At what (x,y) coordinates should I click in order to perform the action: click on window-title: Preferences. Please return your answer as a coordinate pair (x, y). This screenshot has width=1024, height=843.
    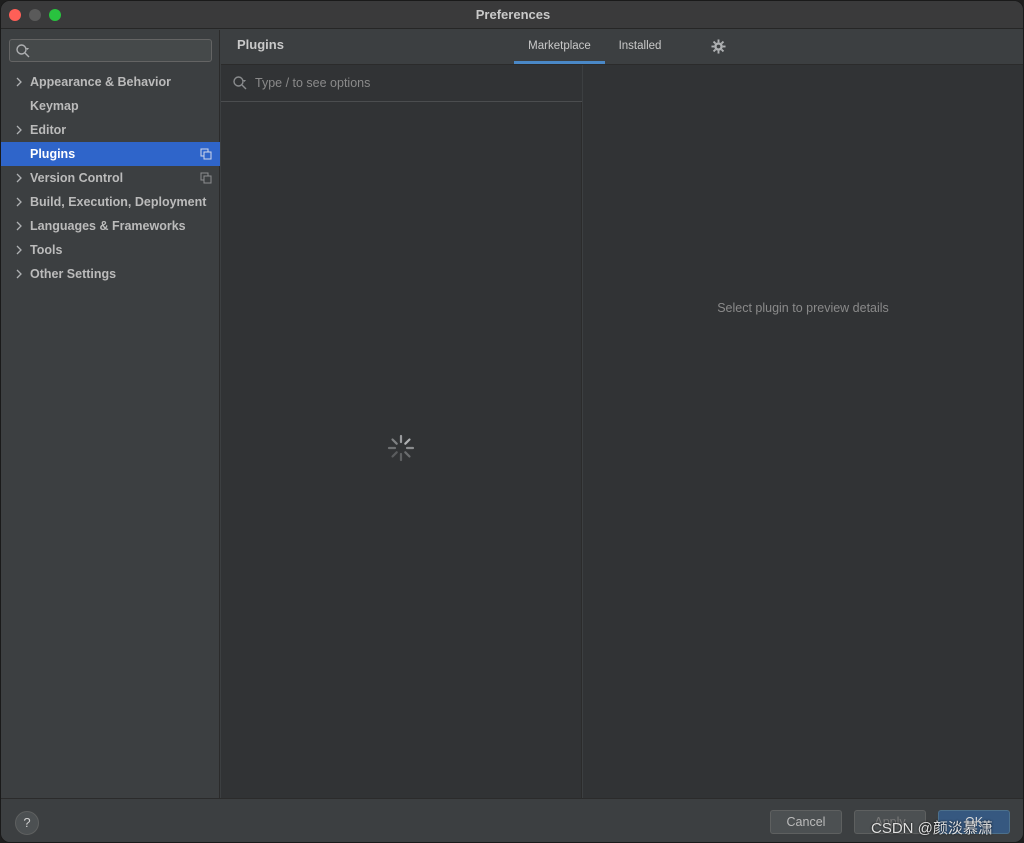
    Looking at the image, I should click on (513, 14).